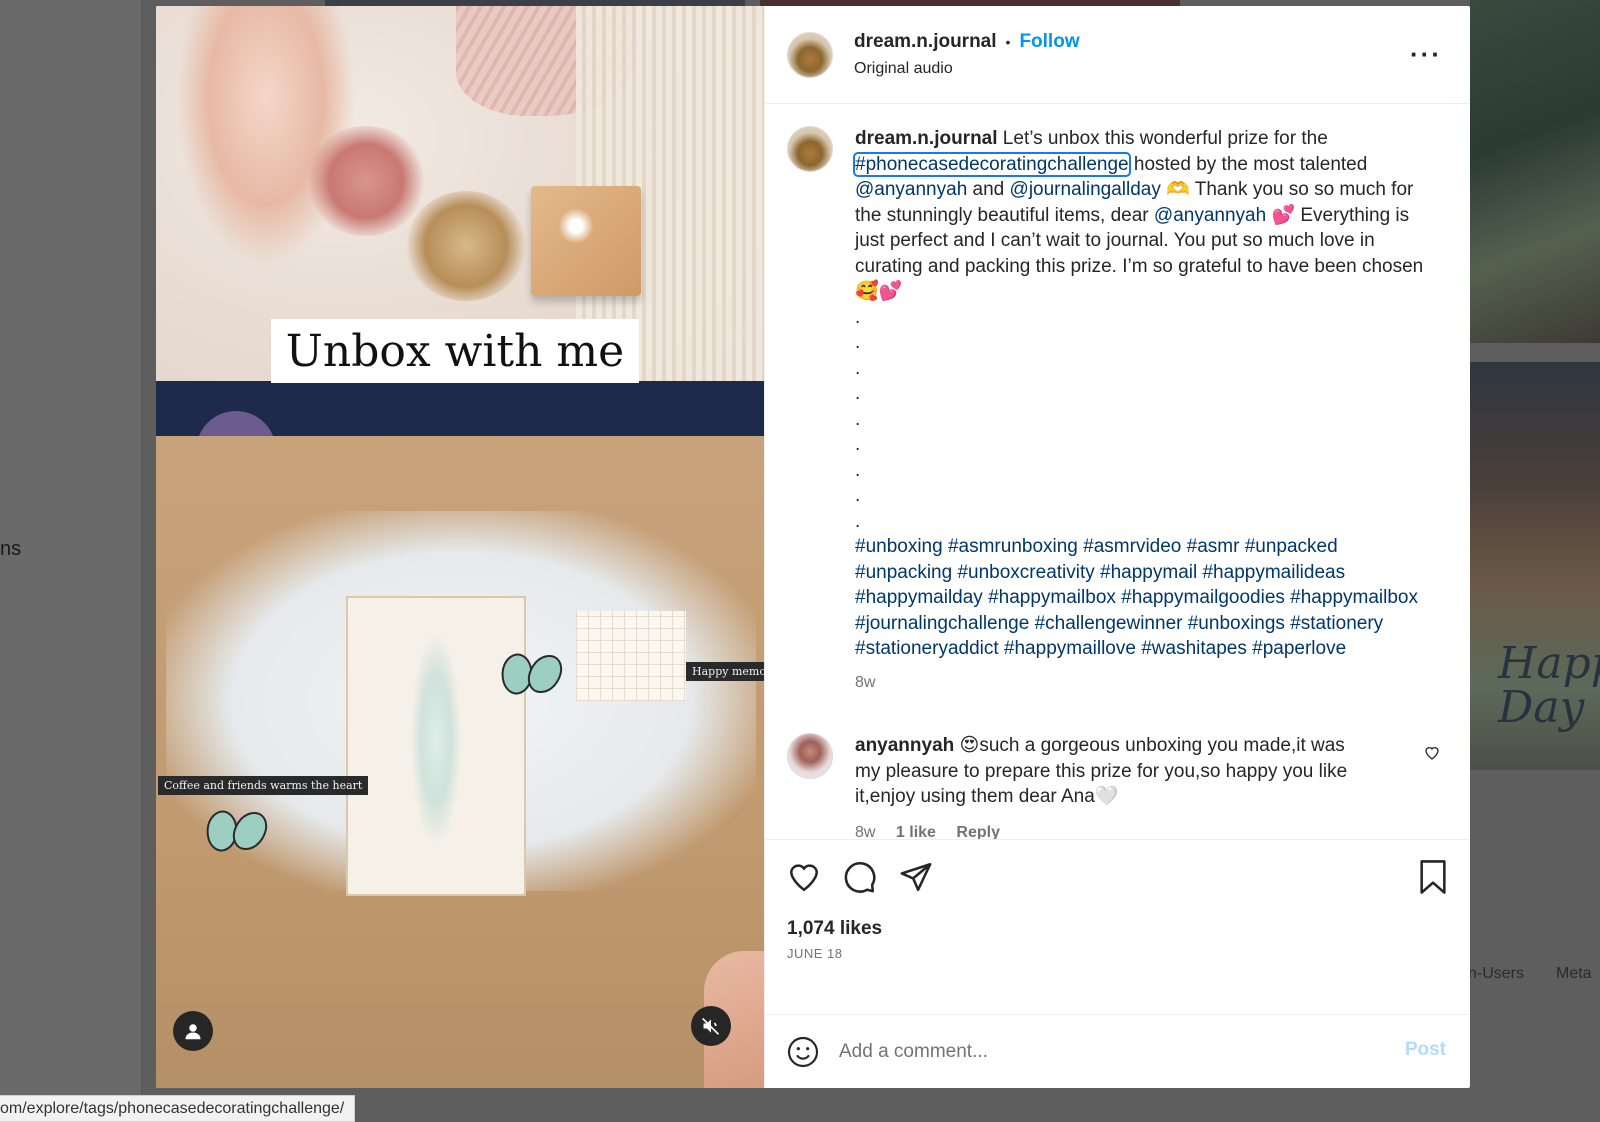 The width and height of the screenshot is (1600, 1122). Describe the element at coordinates (11, 549) in the screenshot. I see `background-nav-label: ns` at that location.